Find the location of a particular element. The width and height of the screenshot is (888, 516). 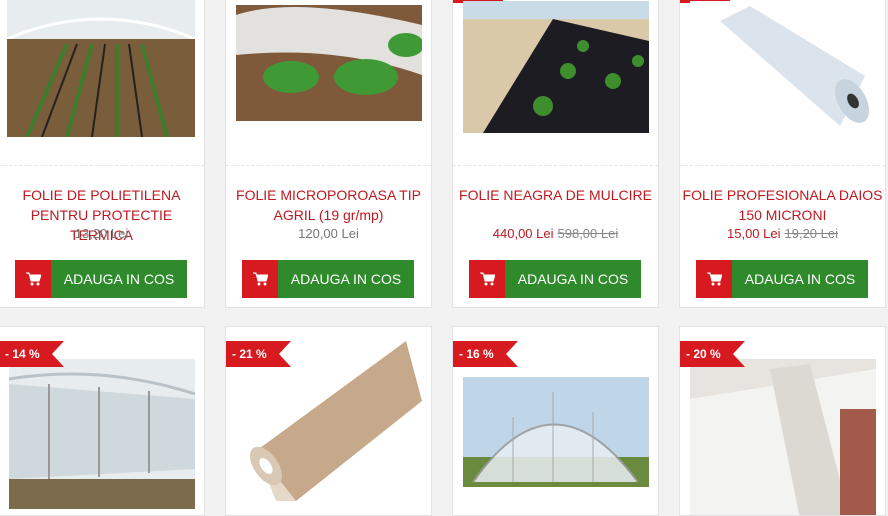

product-card: - 21 % is located at coordinates (328, 421).